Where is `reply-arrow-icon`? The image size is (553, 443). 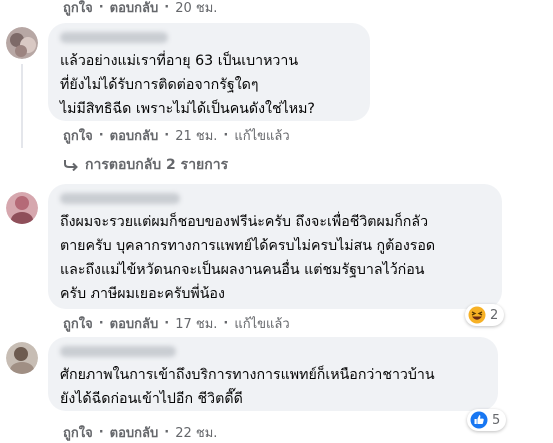 reply-arrow-icon is located at coordinates (71, 165).